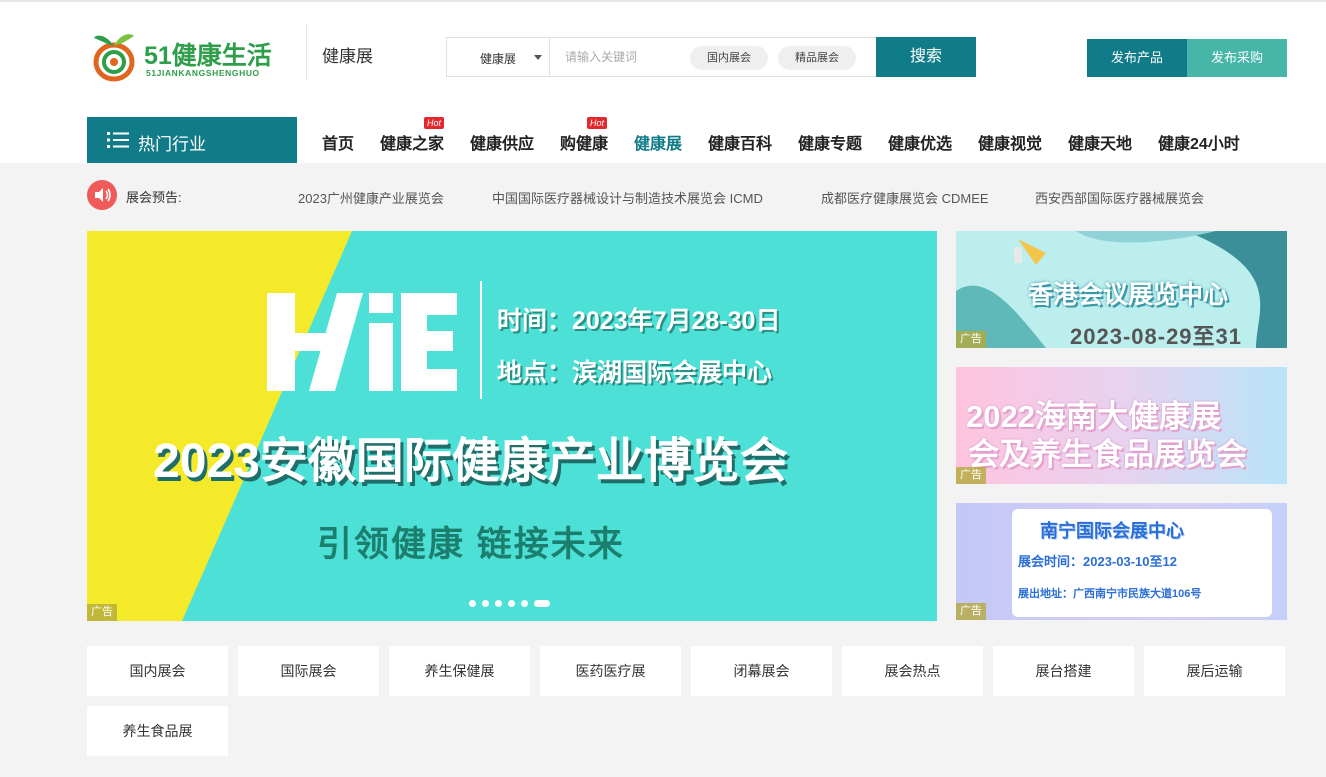 This screenshot has height=777, width=1326. I want to click on chevron-down-icon, so click(538, 57).